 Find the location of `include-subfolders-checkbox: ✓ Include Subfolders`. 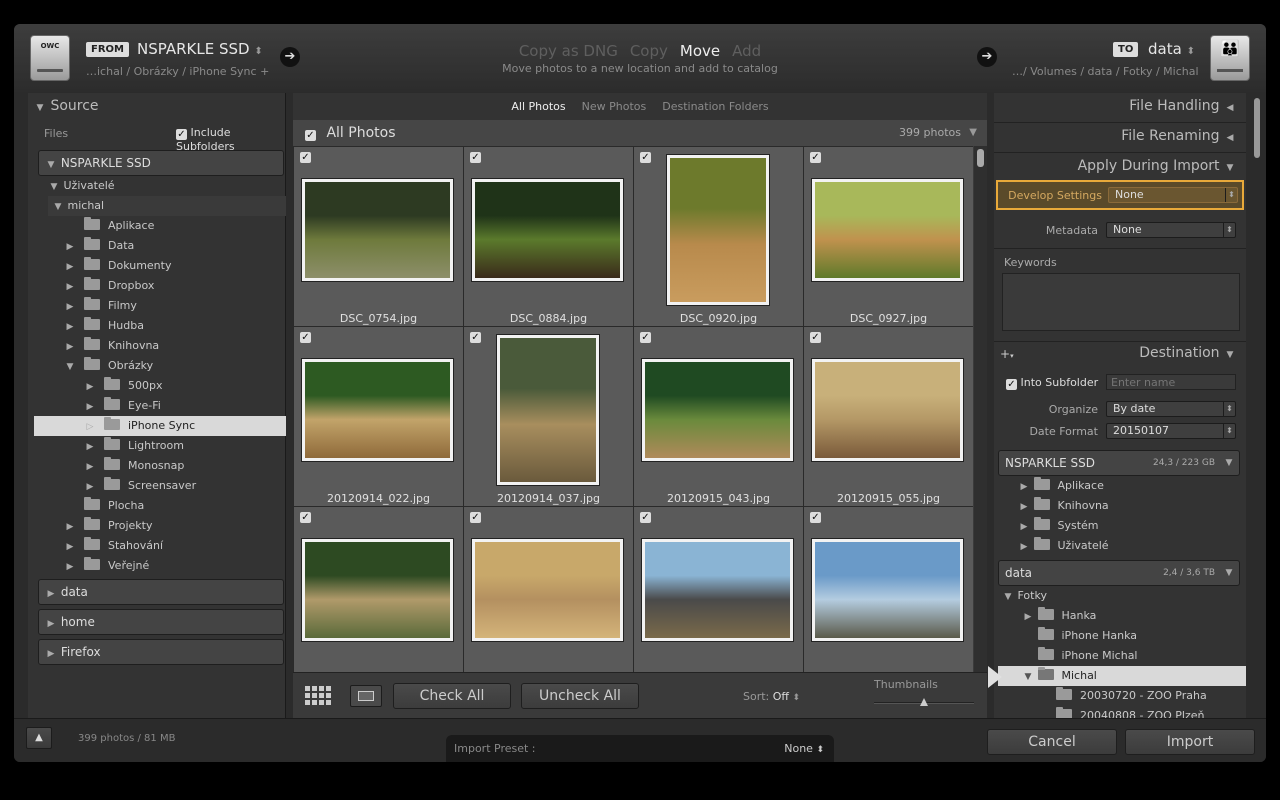

include-subfolders-checkbox: ✓ Include Subfolders is located at coordinates (230, 139).